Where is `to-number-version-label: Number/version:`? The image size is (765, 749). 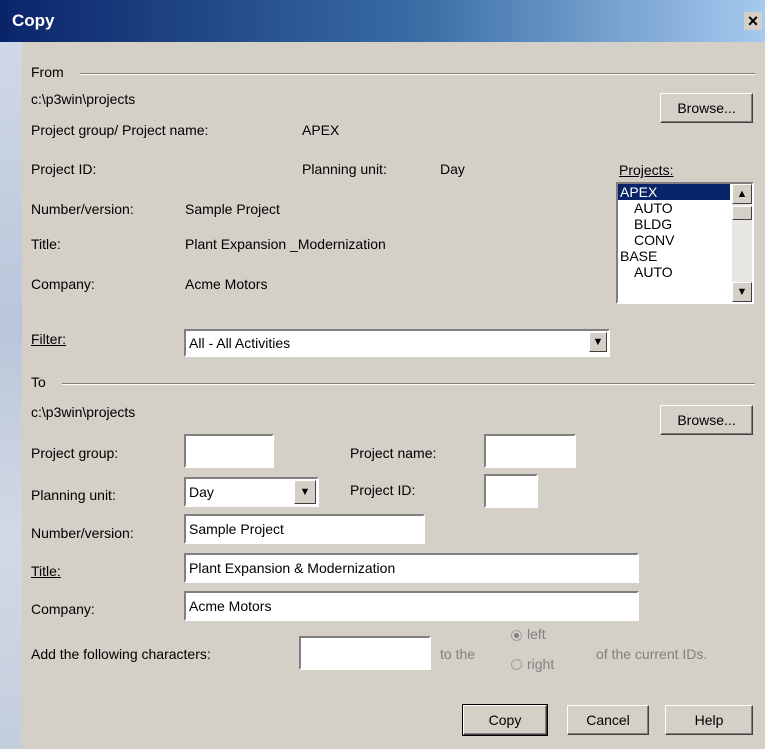 to-number-version-label: Number/version: is located at coordinates (82, 533).